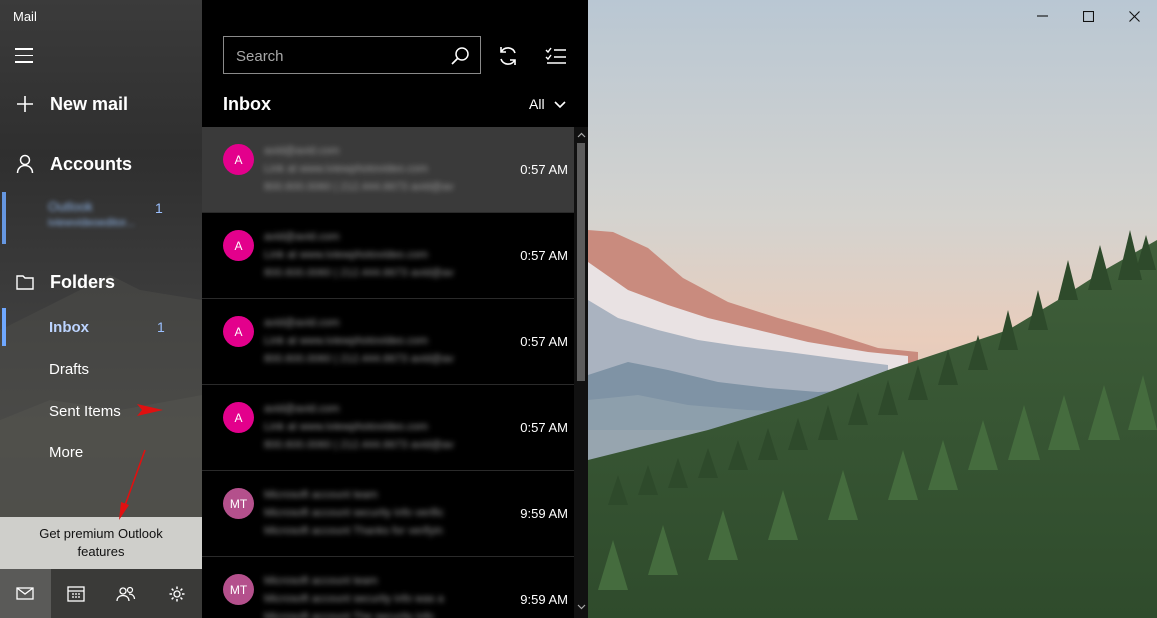 The height and width of the screenshot is (618, 1157). I want to click on accounts-label: Accounts, so click(91, 163).